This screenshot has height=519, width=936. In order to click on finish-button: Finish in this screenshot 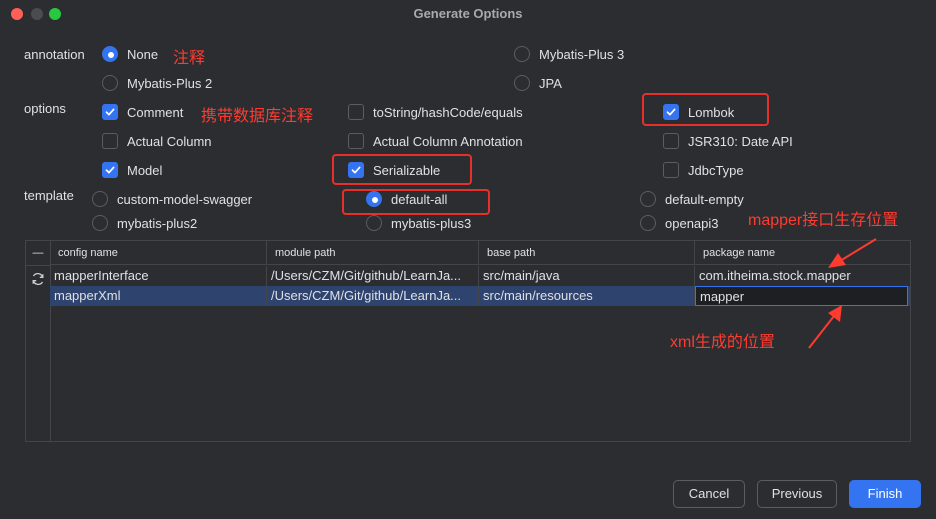, I will do `click(885, 494)`.